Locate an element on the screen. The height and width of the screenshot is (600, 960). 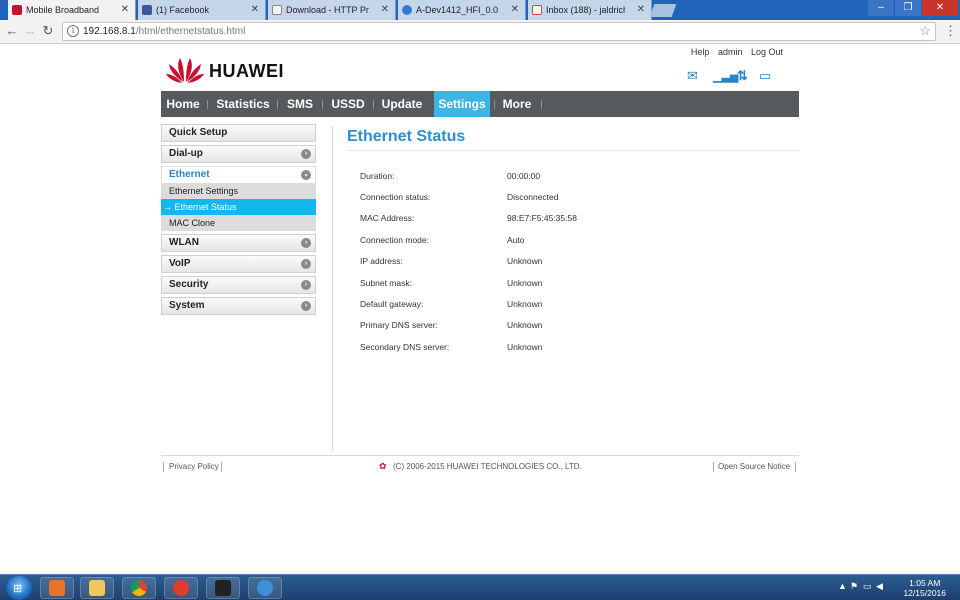
help-link: Help is located at coordinates (700, 52).